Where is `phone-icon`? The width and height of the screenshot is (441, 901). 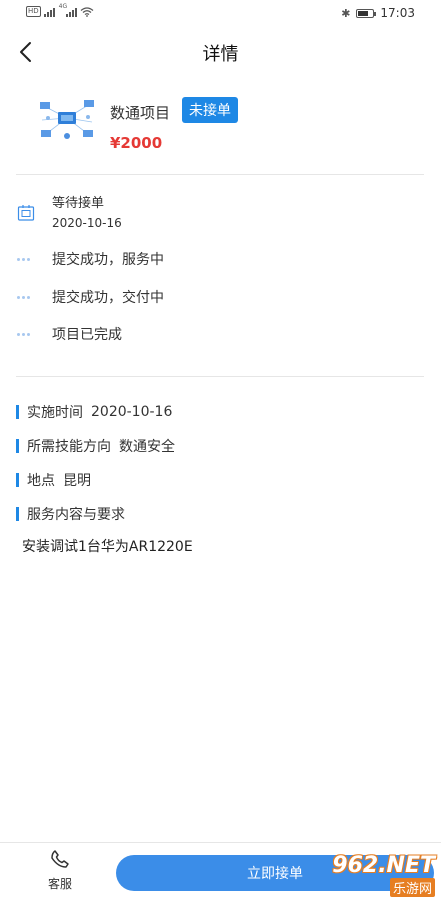
phone-icon is located at coordinates (60, 859).